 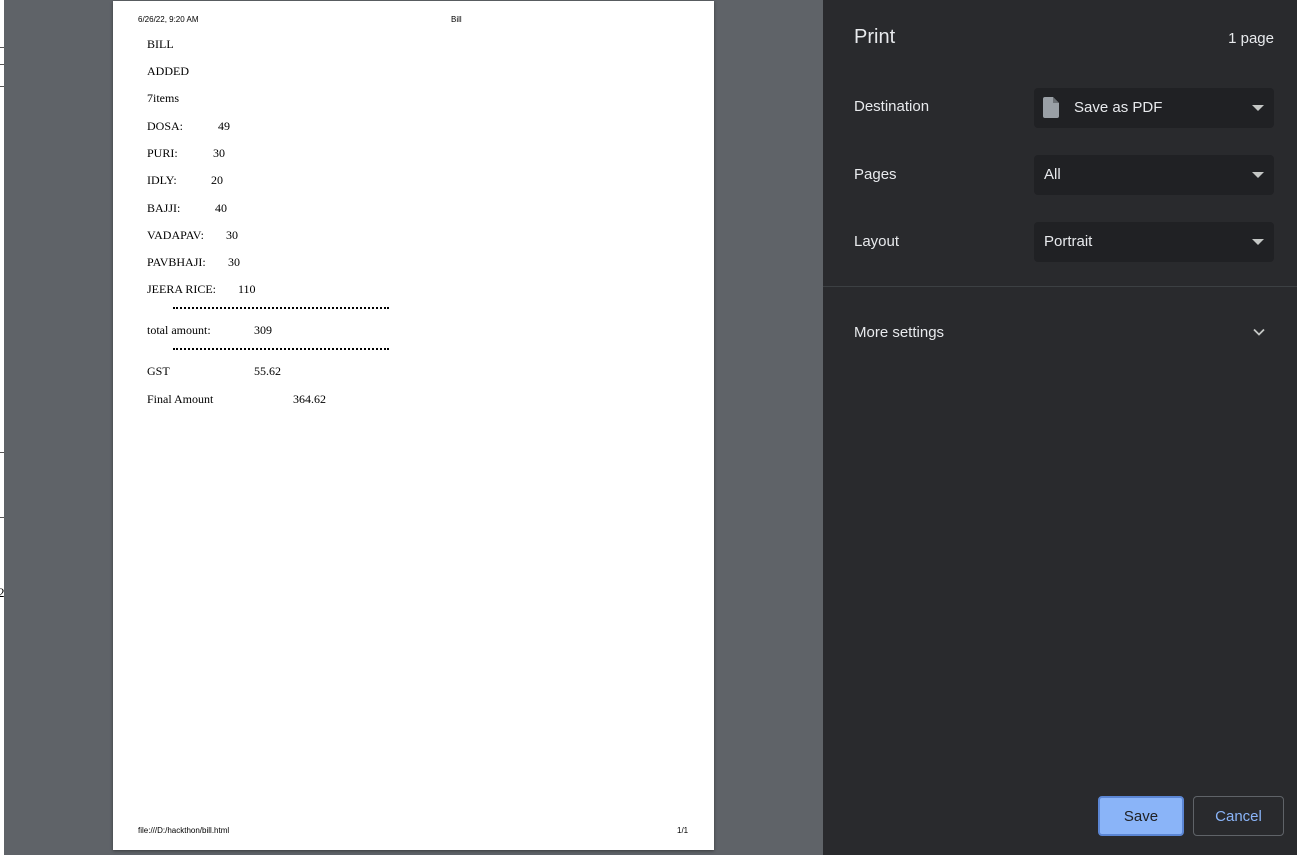 I want to click on added-label: ADDED, so click(x=168, y=71).